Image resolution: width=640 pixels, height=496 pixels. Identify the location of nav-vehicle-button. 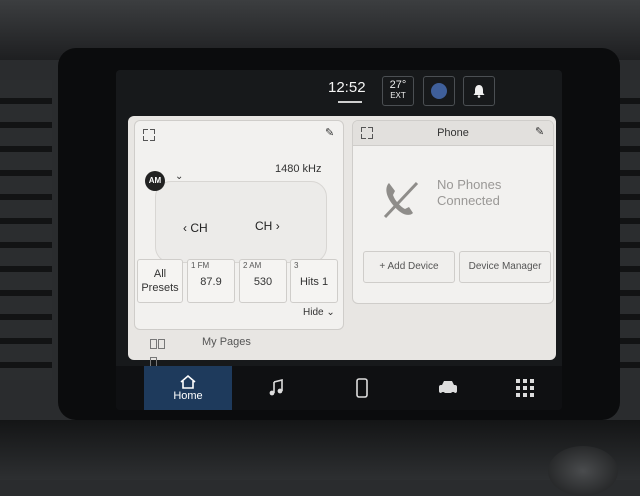
(448, 388).